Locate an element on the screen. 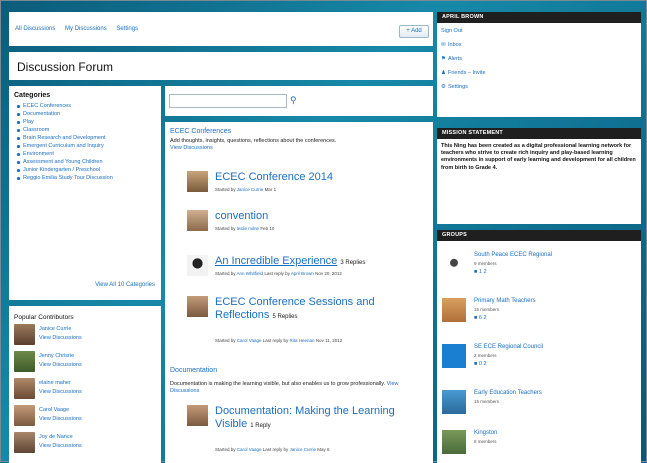 The image size is (647, 463). category-item: Reggio Emilia Study Tour Discussion is located at coordinates (87, 178).